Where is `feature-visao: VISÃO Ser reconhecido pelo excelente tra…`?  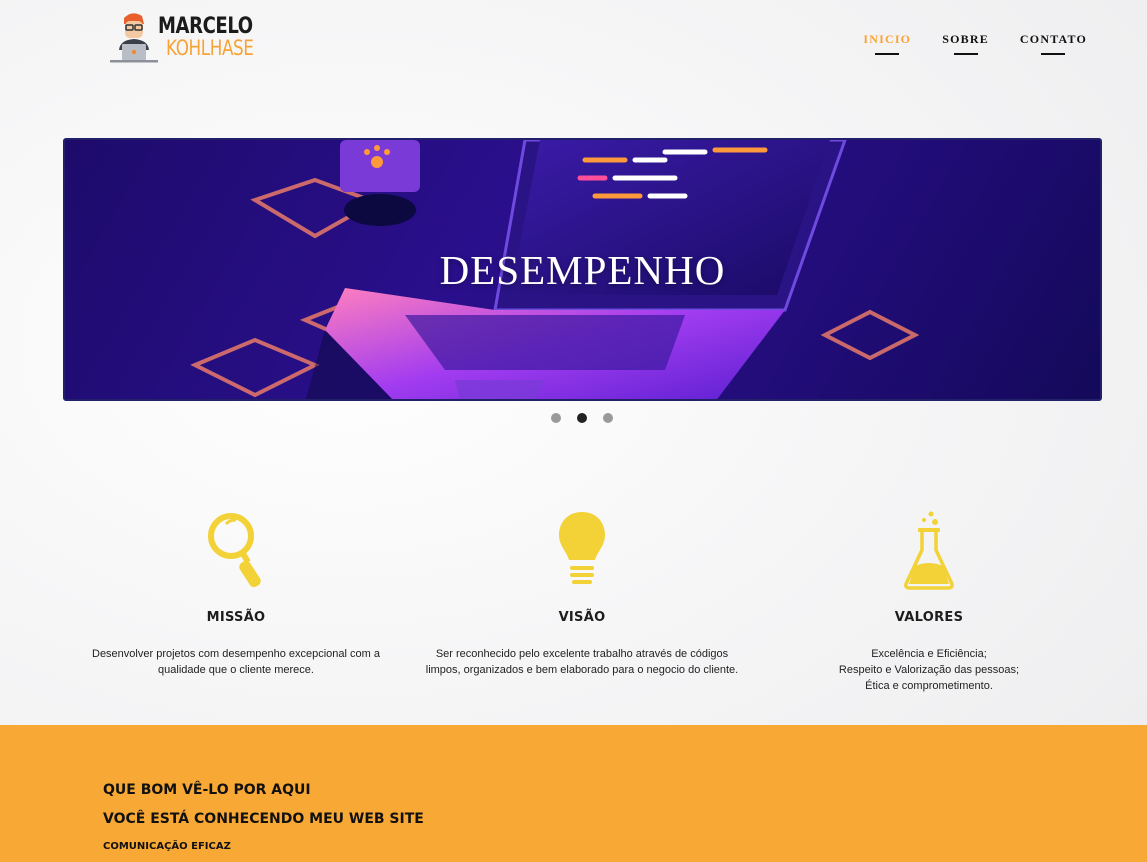 feature-visao: VISÃO Ser reconhecido pelo excelente tra… is located at coordinates (582, 594).